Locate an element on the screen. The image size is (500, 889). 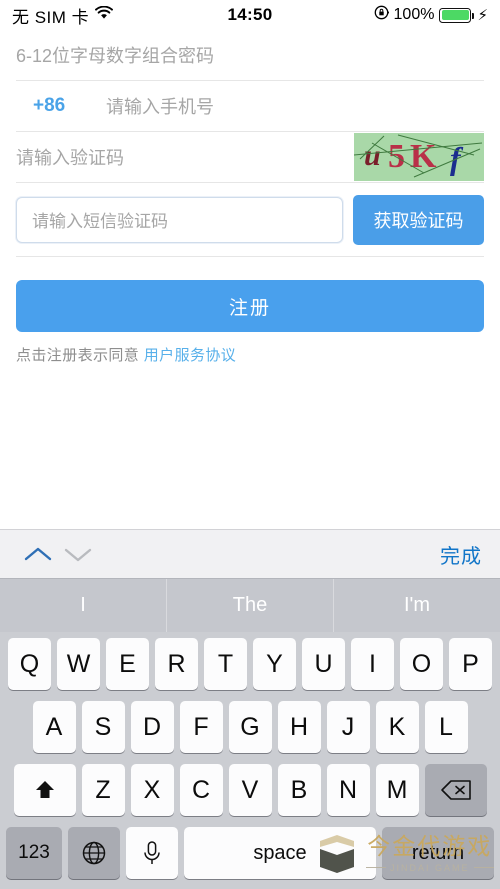
key-y: Y is located at coordinates (274, 664).